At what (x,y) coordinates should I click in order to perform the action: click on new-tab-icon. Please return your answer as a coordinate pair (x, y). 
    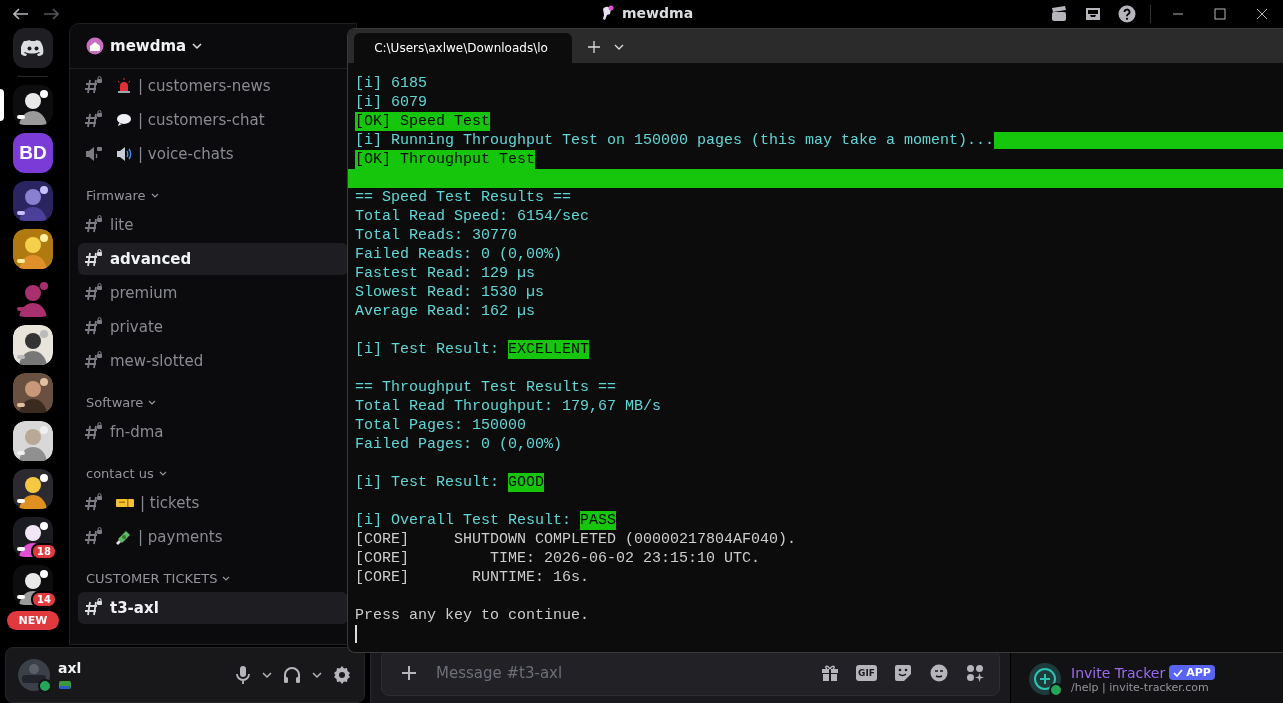
    Looking at the image, I should click on (594, 47).